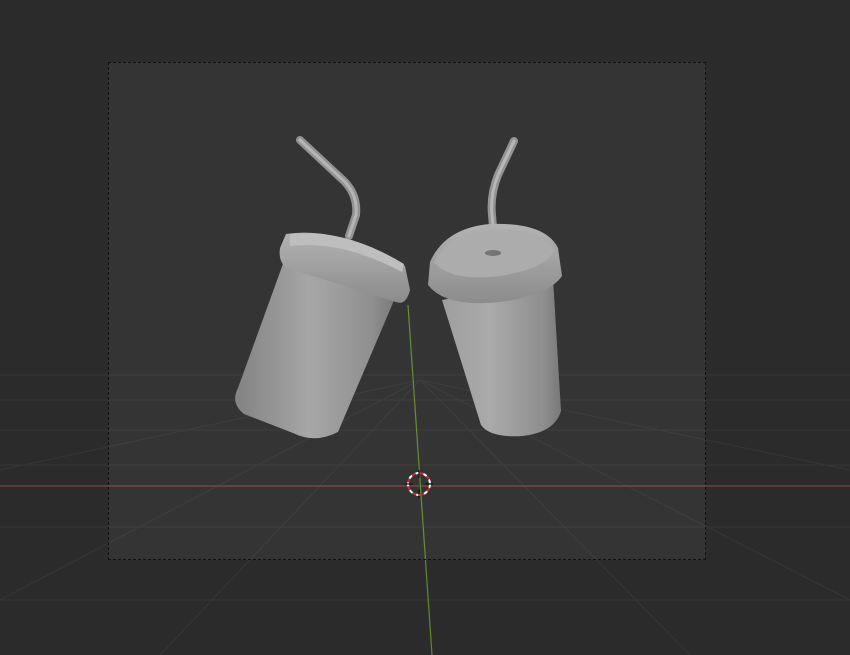  Describe the element at coordinates (322, 287) in the screenshot. I see `cup-with-straw-left` at that location.